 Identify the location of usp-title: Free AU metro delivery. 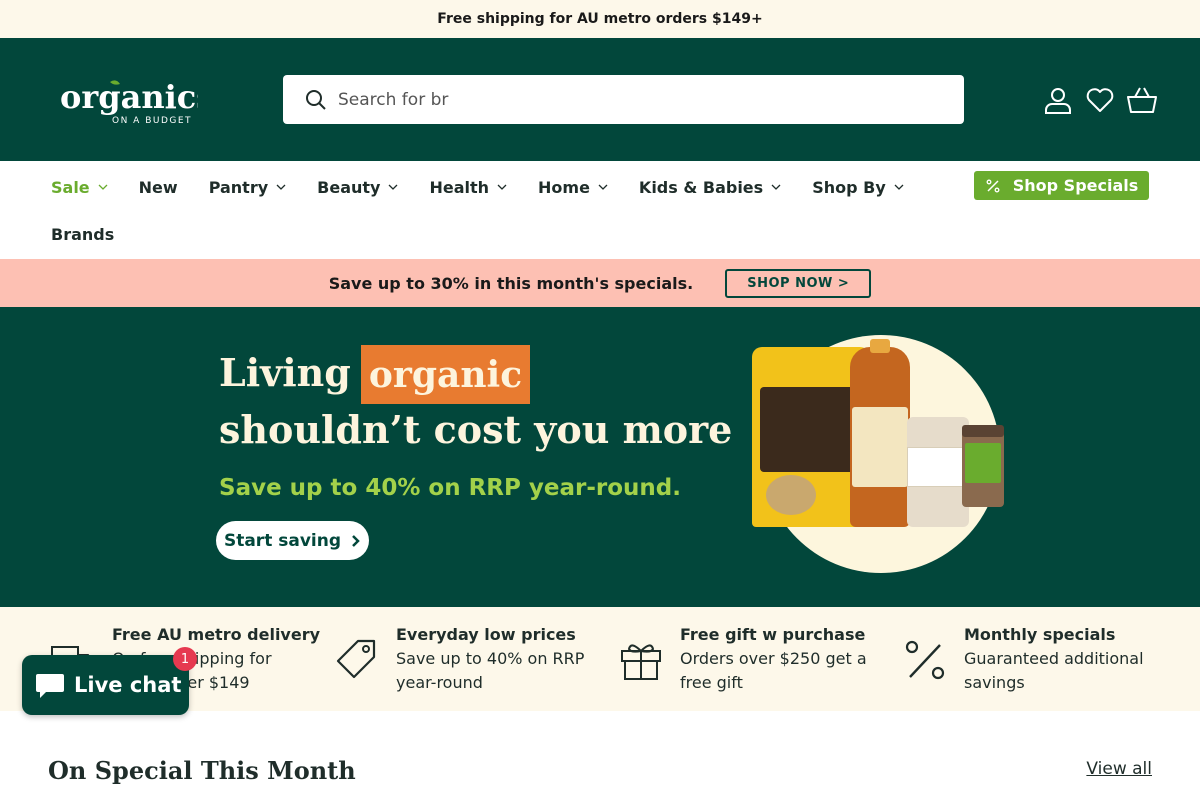
(216, 634).